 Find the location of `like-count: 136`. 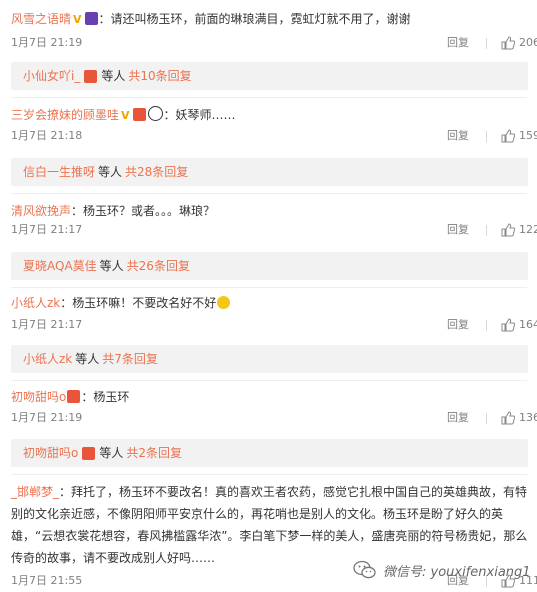

like-count: 136 is located at coordinates (528, 417).